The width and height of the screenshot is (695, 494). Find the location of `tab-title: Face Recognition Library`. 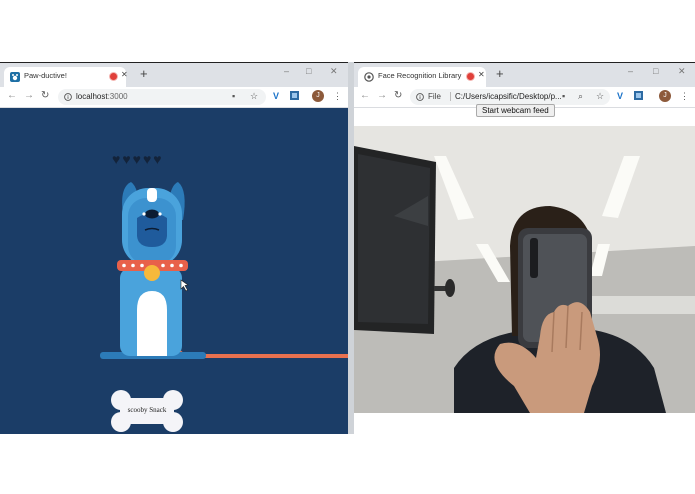

tab-title: Face Recognition Library is located at coordinates (420, 75).